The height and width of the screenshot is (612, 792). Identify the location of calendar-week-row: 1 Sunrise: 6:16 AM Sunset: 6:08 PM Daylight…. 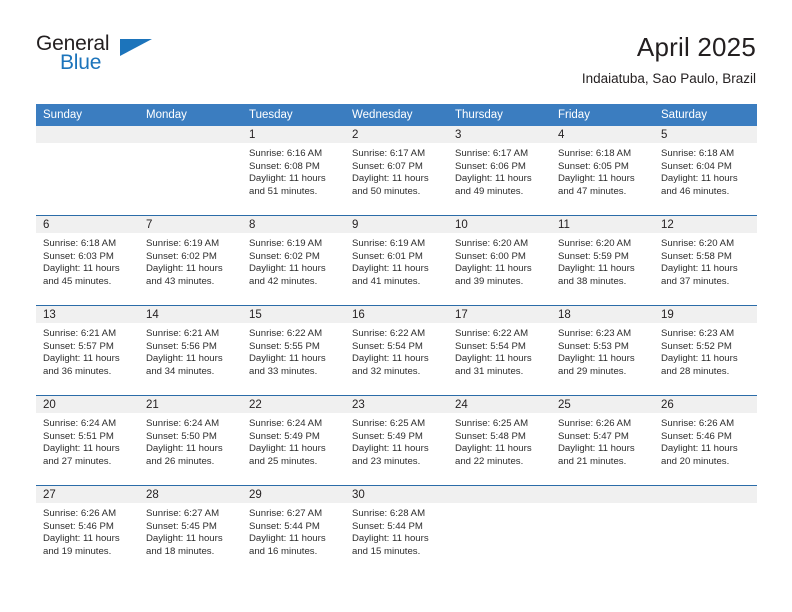
(396, 171).